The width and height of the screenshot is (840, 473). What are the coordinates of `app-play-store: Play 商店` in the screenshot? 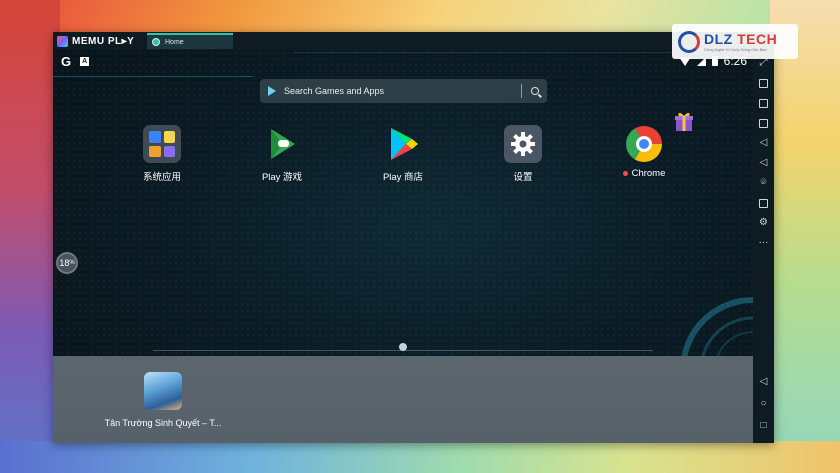 It's located at (403, 154).